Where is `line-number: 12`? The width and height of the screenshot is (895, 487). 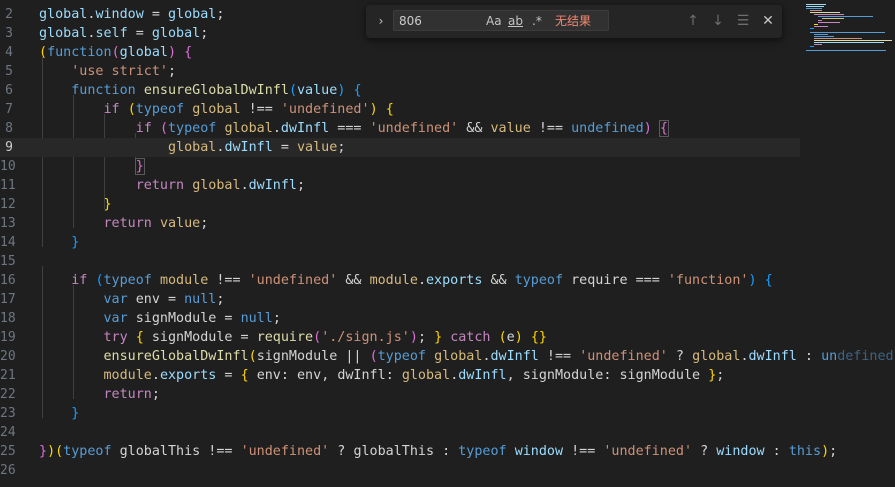 line-number: 12 is located at coordinates (8, 204).